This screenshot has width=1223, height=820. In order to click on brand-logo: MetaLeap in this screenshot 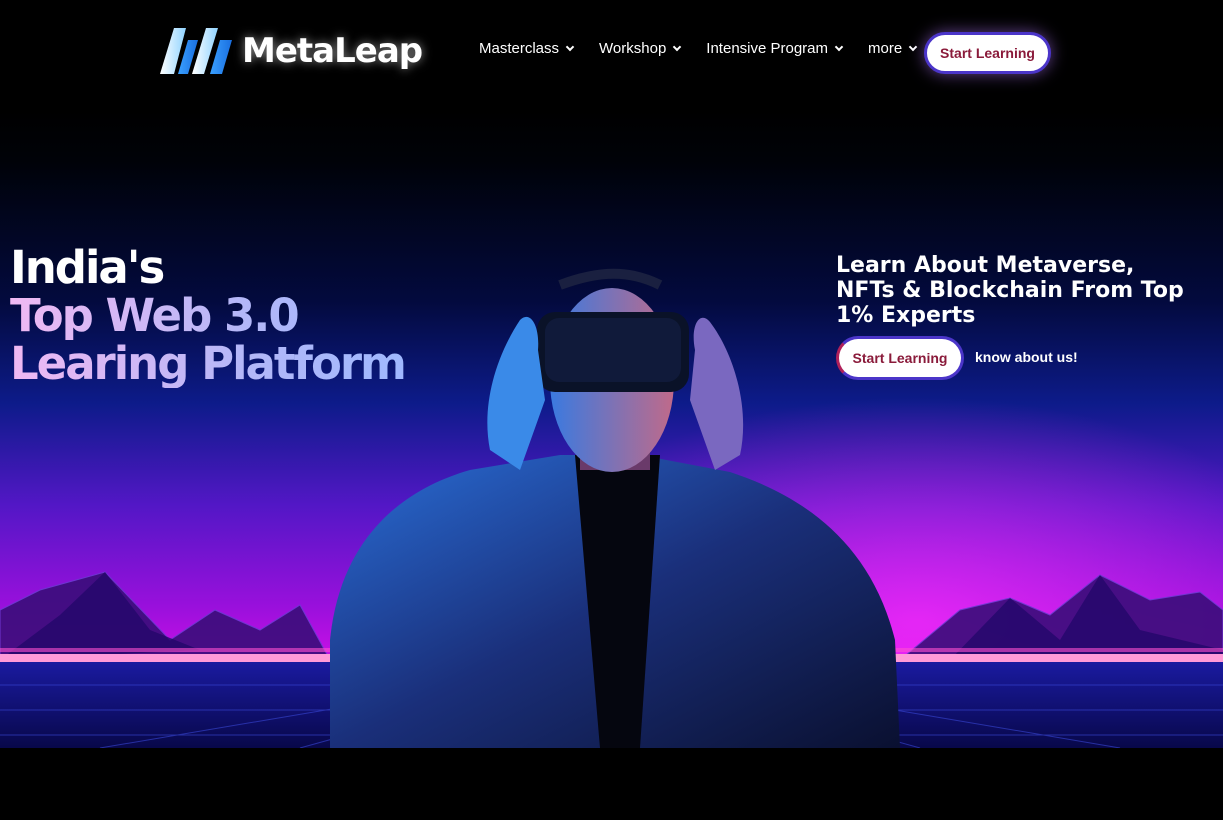, I will do `click(290, 51)`.